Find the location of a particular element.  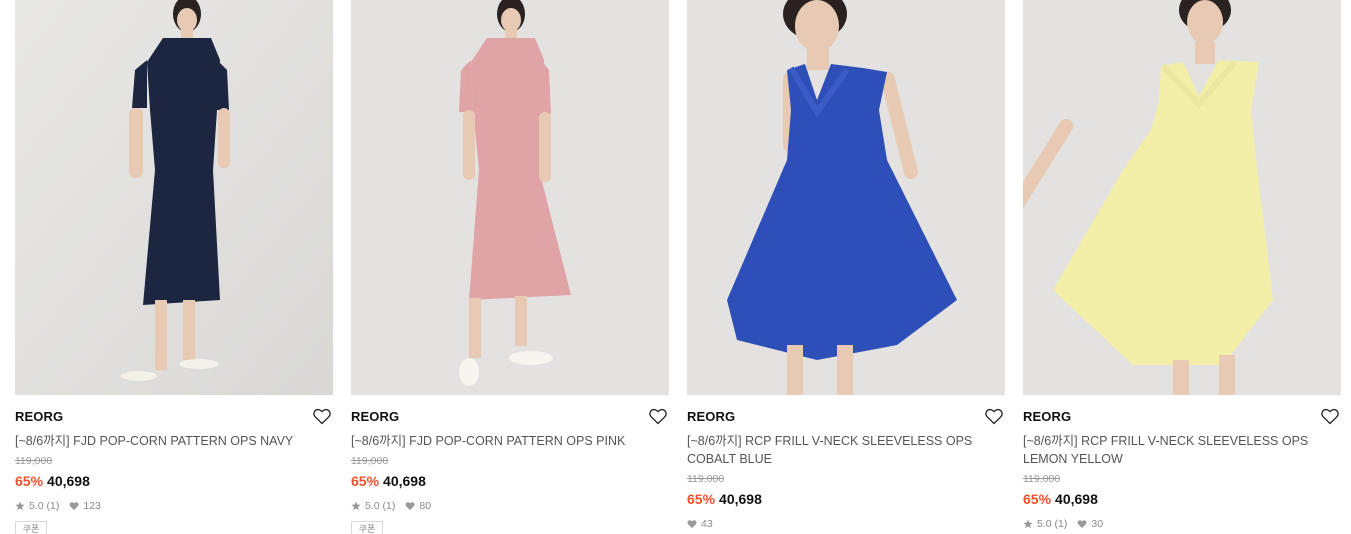

product-meta: 43 is located at coordinates (846, 524).